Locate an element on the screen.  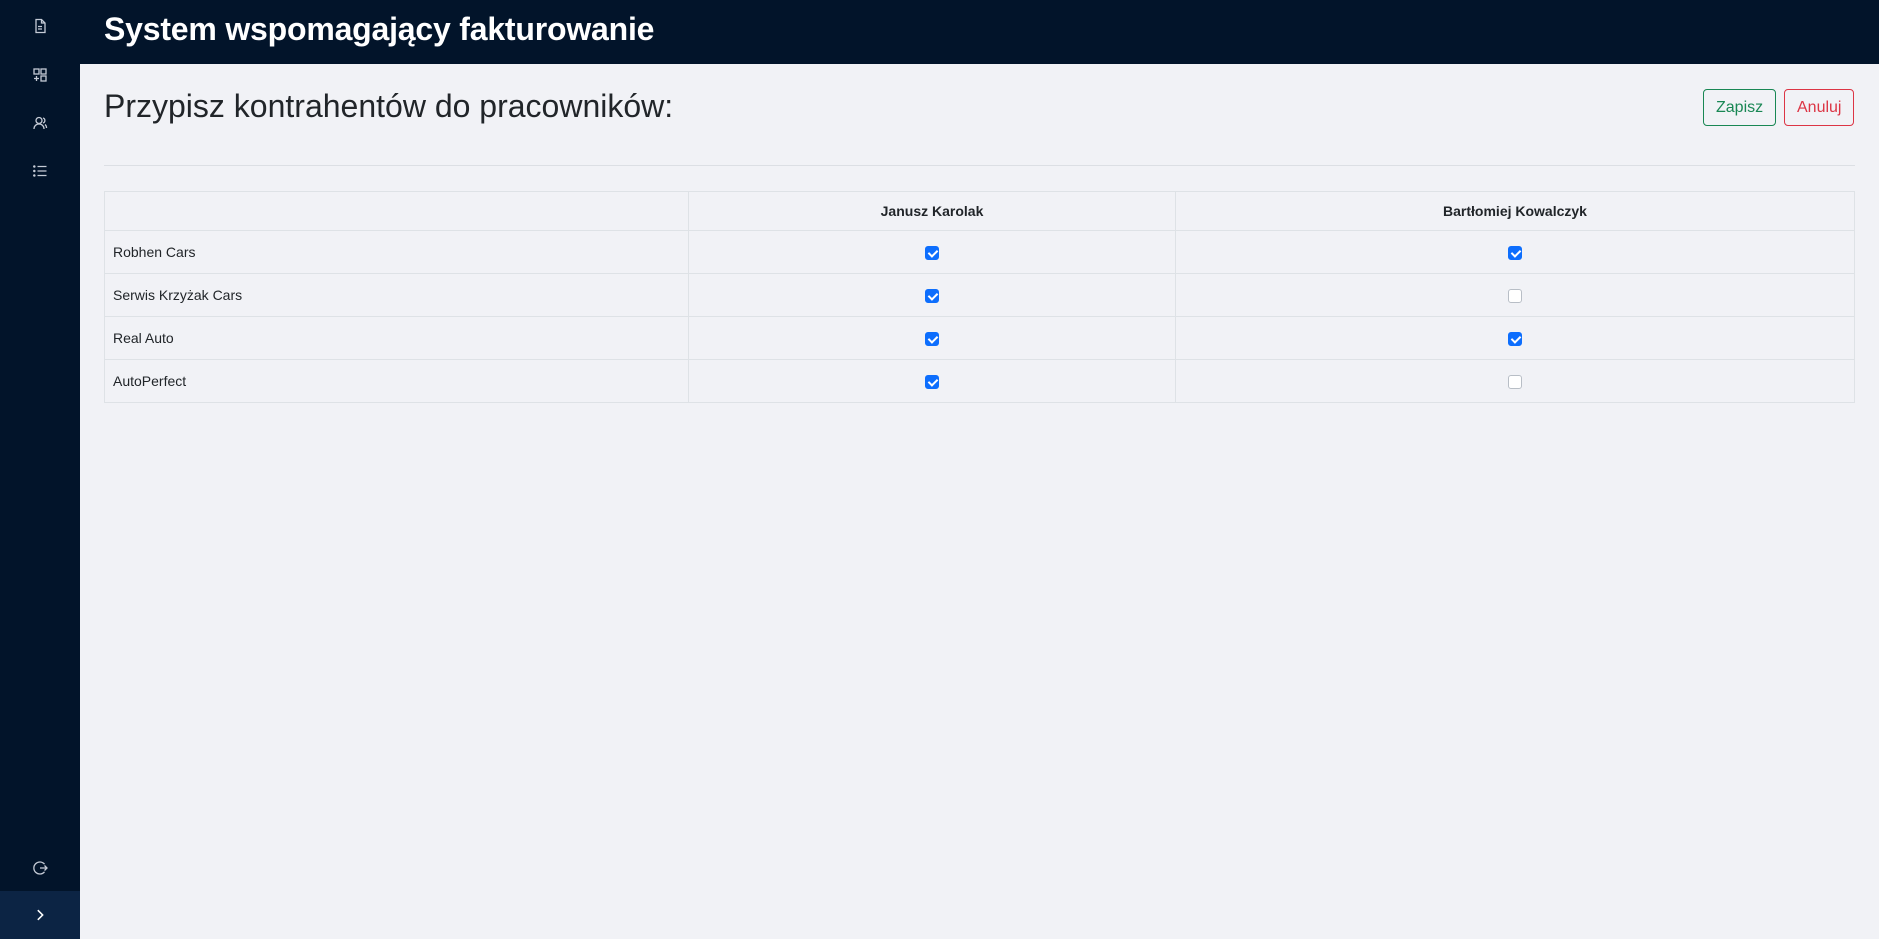
sidebar is located at coordinates (40, 469).